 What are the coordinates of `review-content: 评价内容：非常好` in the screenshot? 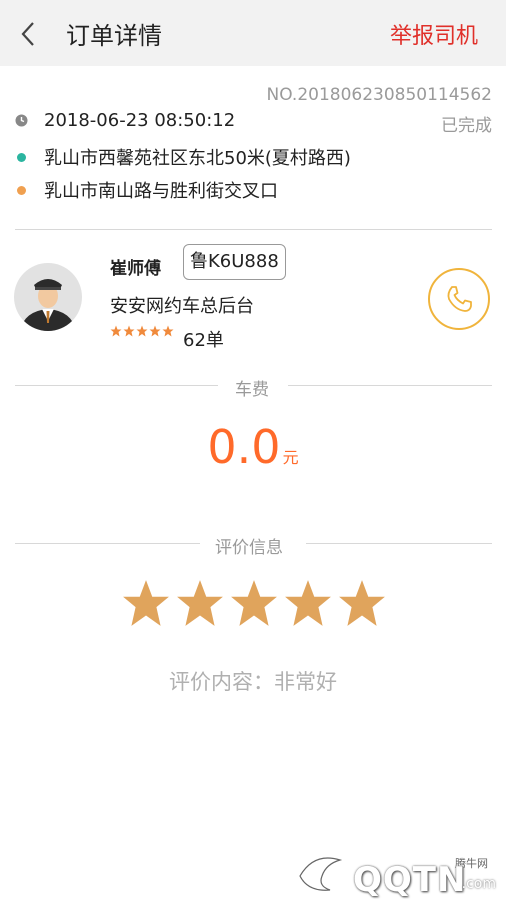 It's located at (253, 682).